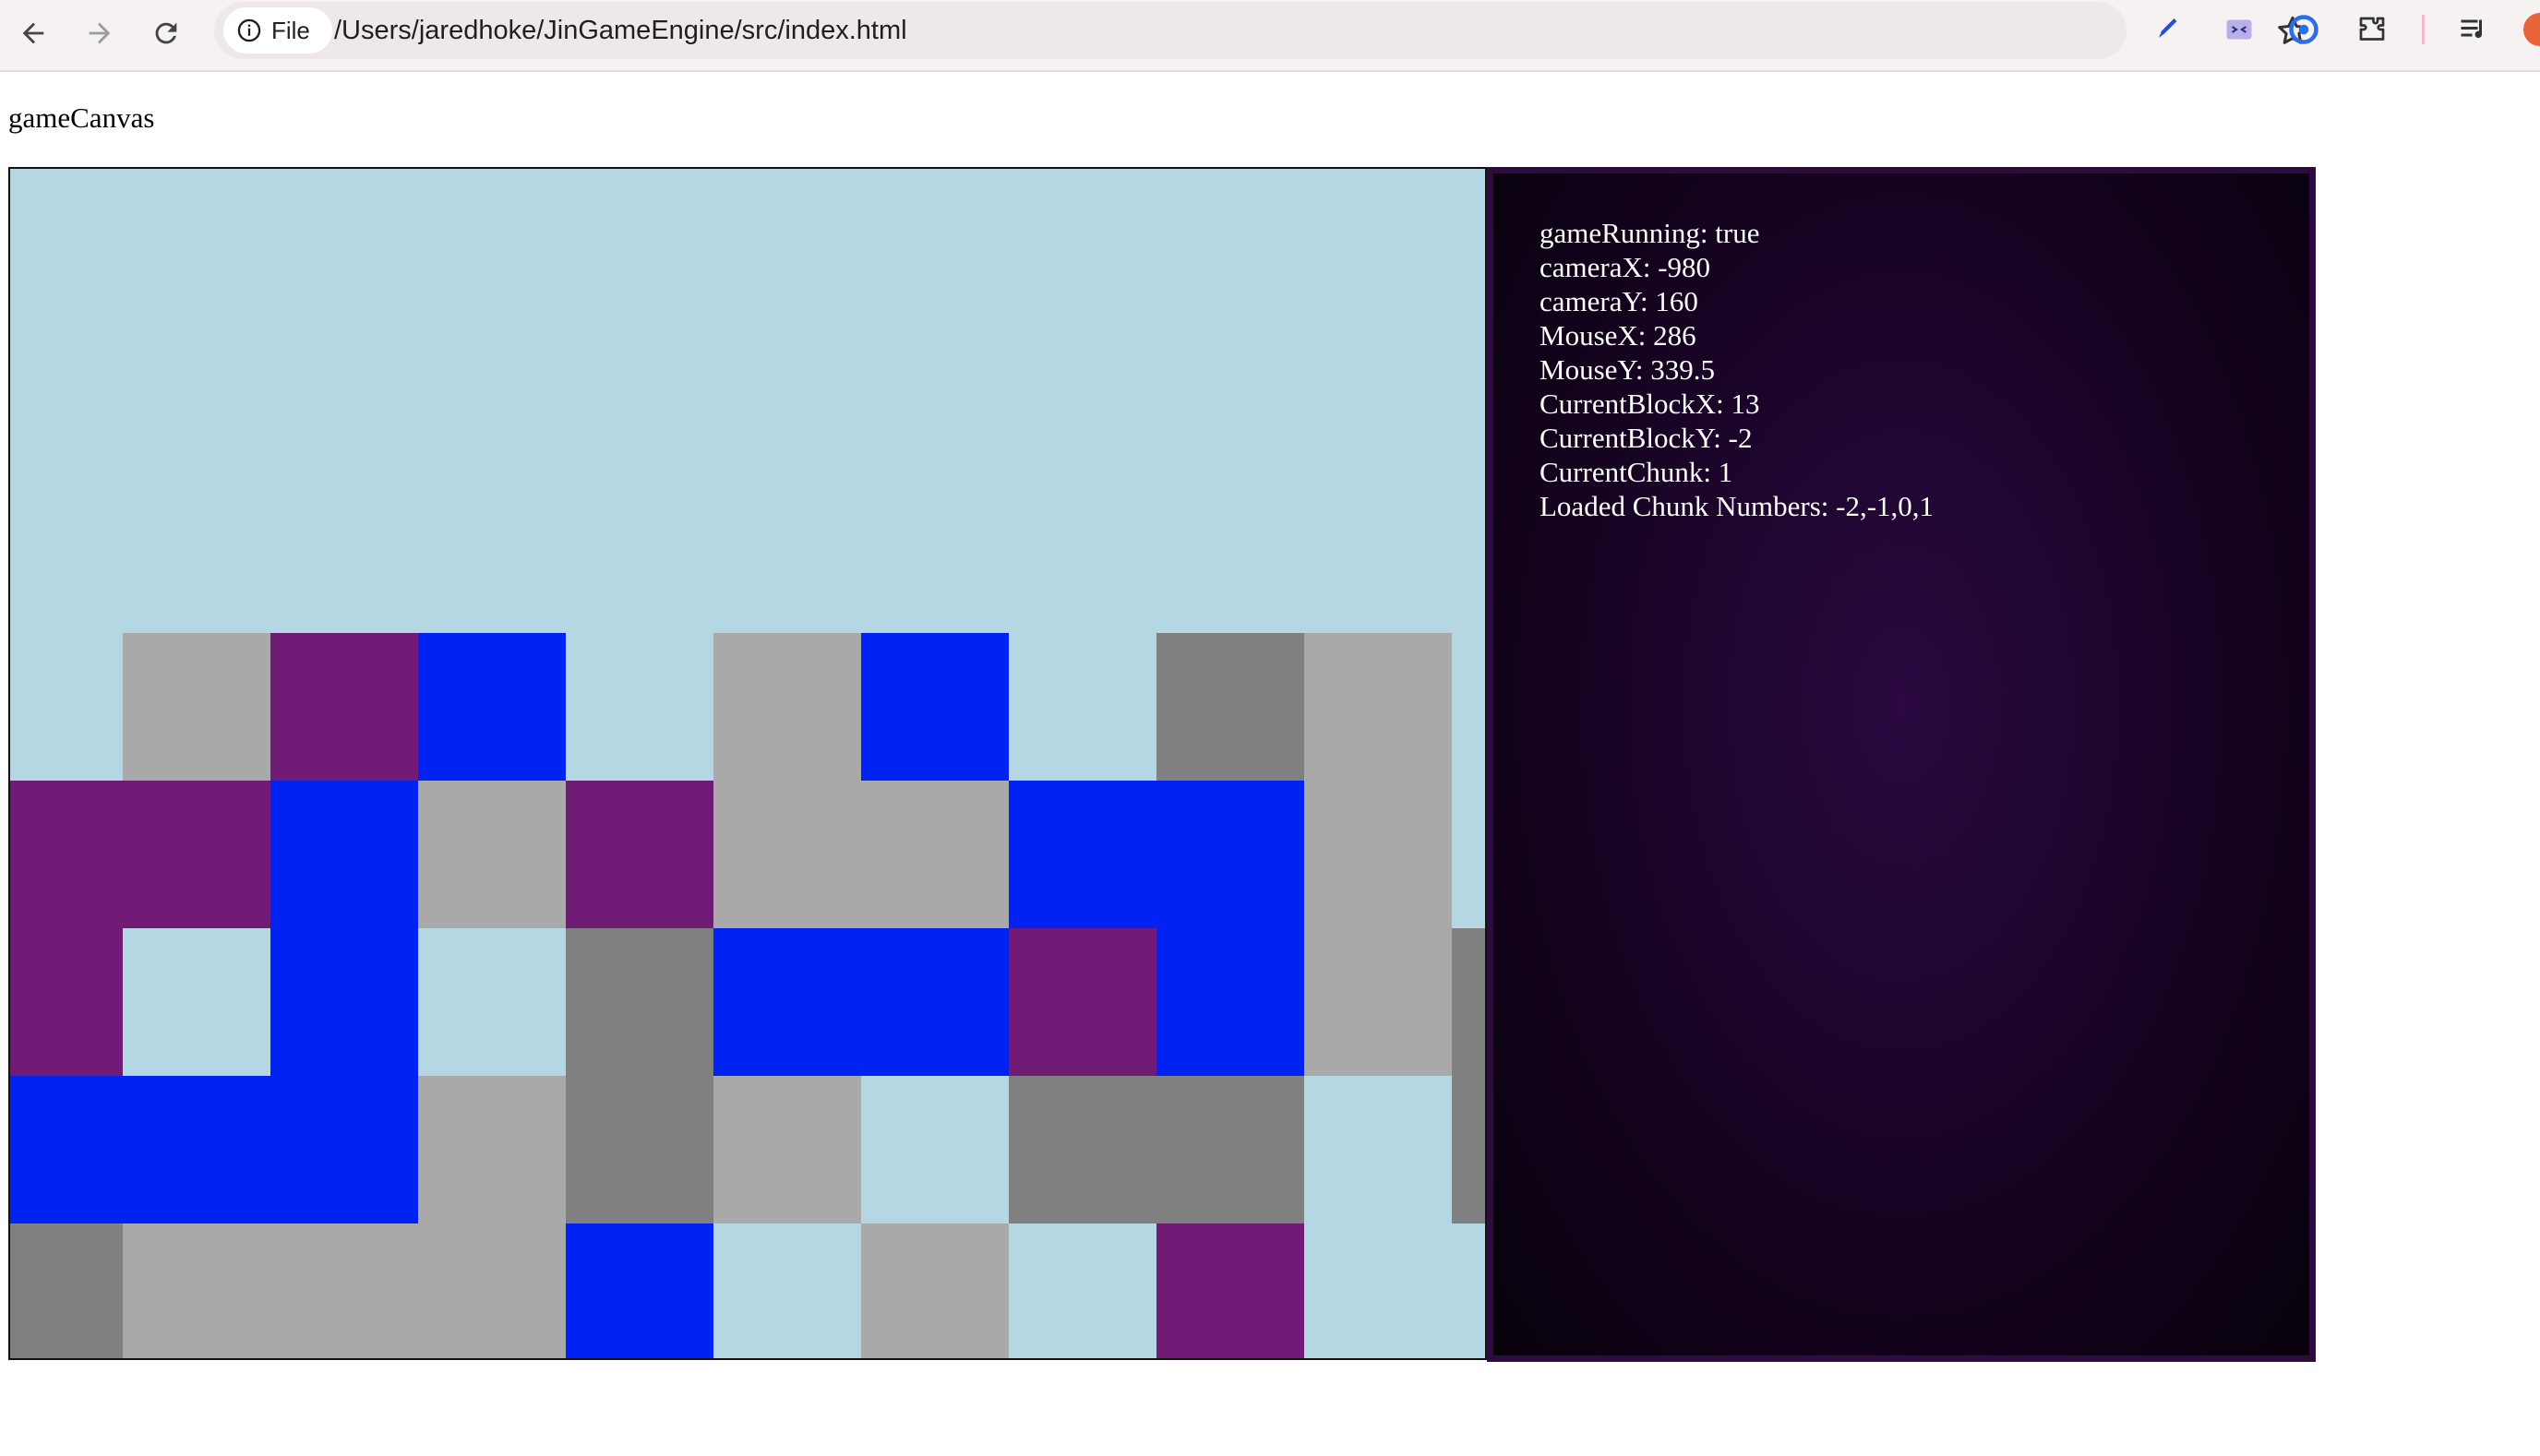 The image size is (2540, 1456). Describe the element at coordinates (290, 30) in the screenshot. I see `site-chip-label: File` at that location.